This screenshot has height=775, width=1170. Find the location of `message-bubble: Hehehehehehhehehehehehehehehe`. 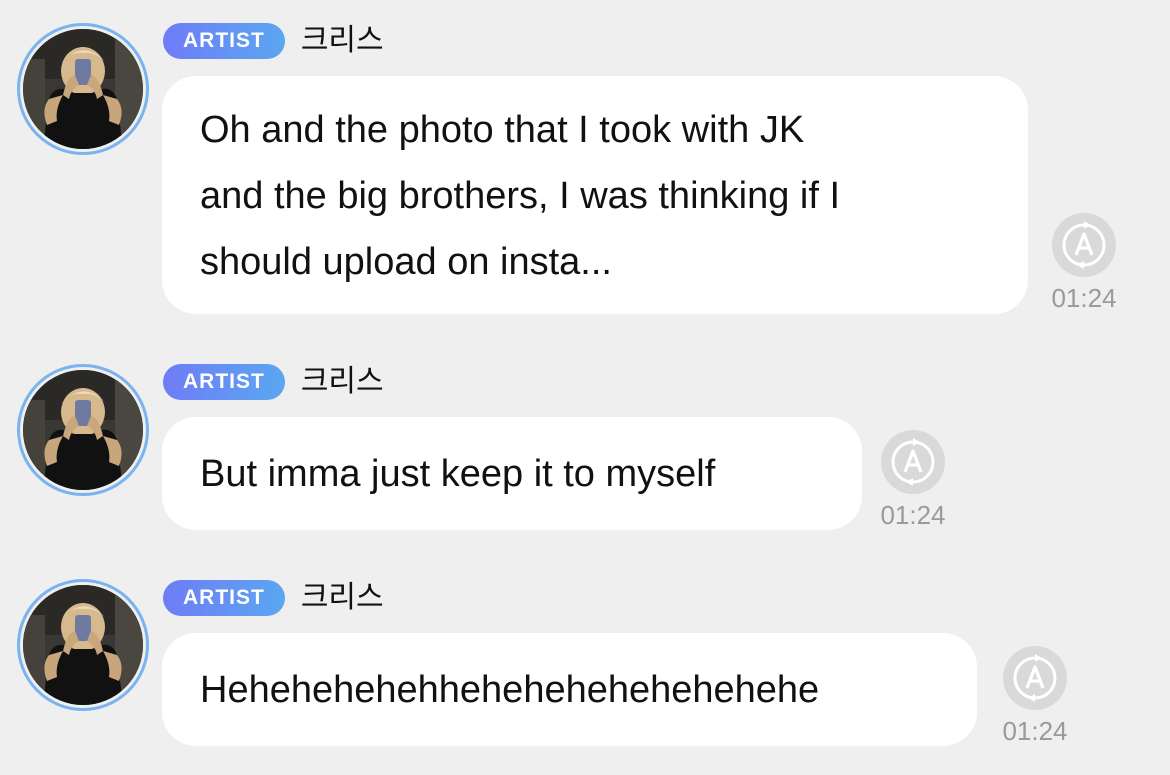

message-bubble: Hehehehehehhehehehehehehehehe is located at coordinates (569, 689).